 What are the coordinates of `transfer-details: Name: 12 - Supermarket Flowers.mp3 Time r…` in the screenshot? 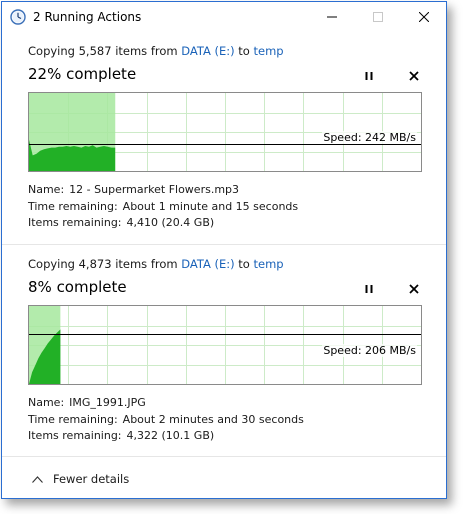 It's located at (163, 207).